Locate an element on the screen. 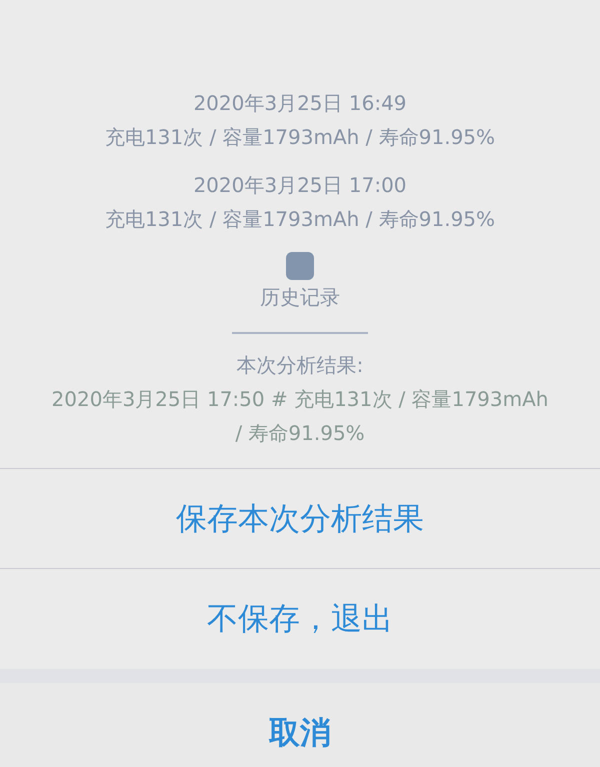  result-label: 本次分析结果: is located at coordinates (300, 365).